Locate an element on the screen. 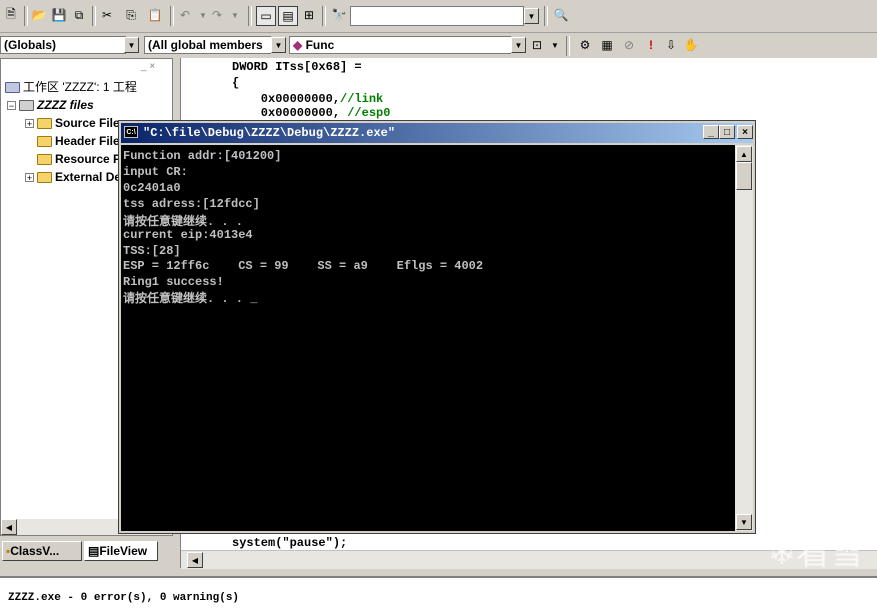 The width and height of the screenshot is (877, 610). console-title: "C:\file\Debug\ZZZZ\Debug\ZZZZ.exe" is located at coordinates (269, 133).